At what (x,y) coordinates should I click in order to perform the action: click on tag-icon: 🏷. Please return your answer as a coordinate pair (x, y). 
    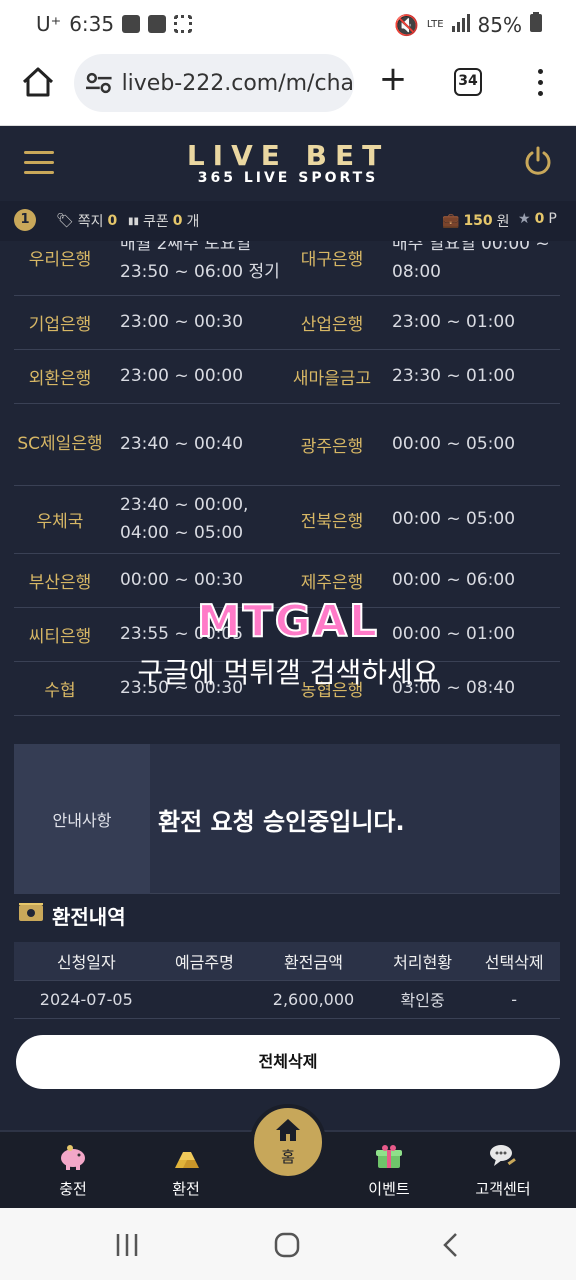
    Looking at the image, I should click on (65, 221).